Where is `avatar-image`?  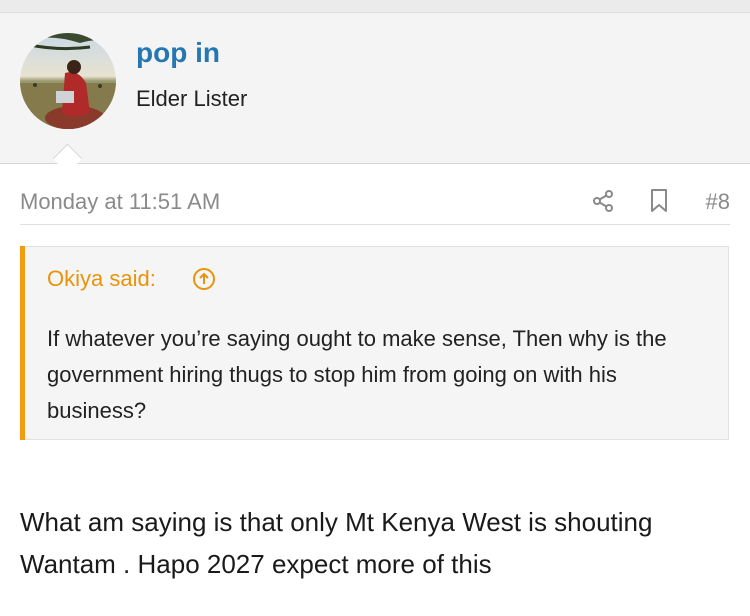
avatar-image is located at coordinates (68, 81).